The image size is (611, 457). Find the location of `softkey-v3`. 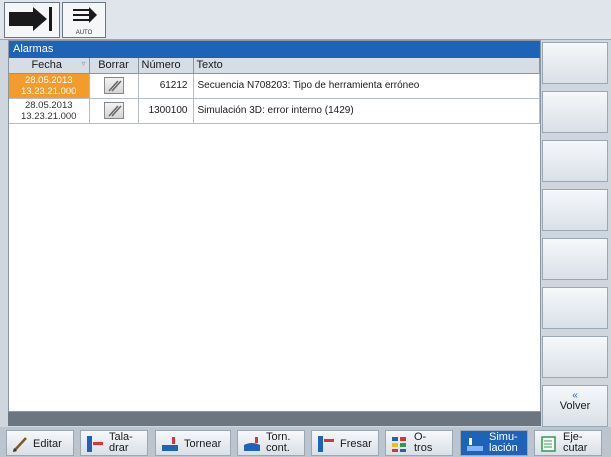

softkey-v3 is located at coordinates (575, 161).